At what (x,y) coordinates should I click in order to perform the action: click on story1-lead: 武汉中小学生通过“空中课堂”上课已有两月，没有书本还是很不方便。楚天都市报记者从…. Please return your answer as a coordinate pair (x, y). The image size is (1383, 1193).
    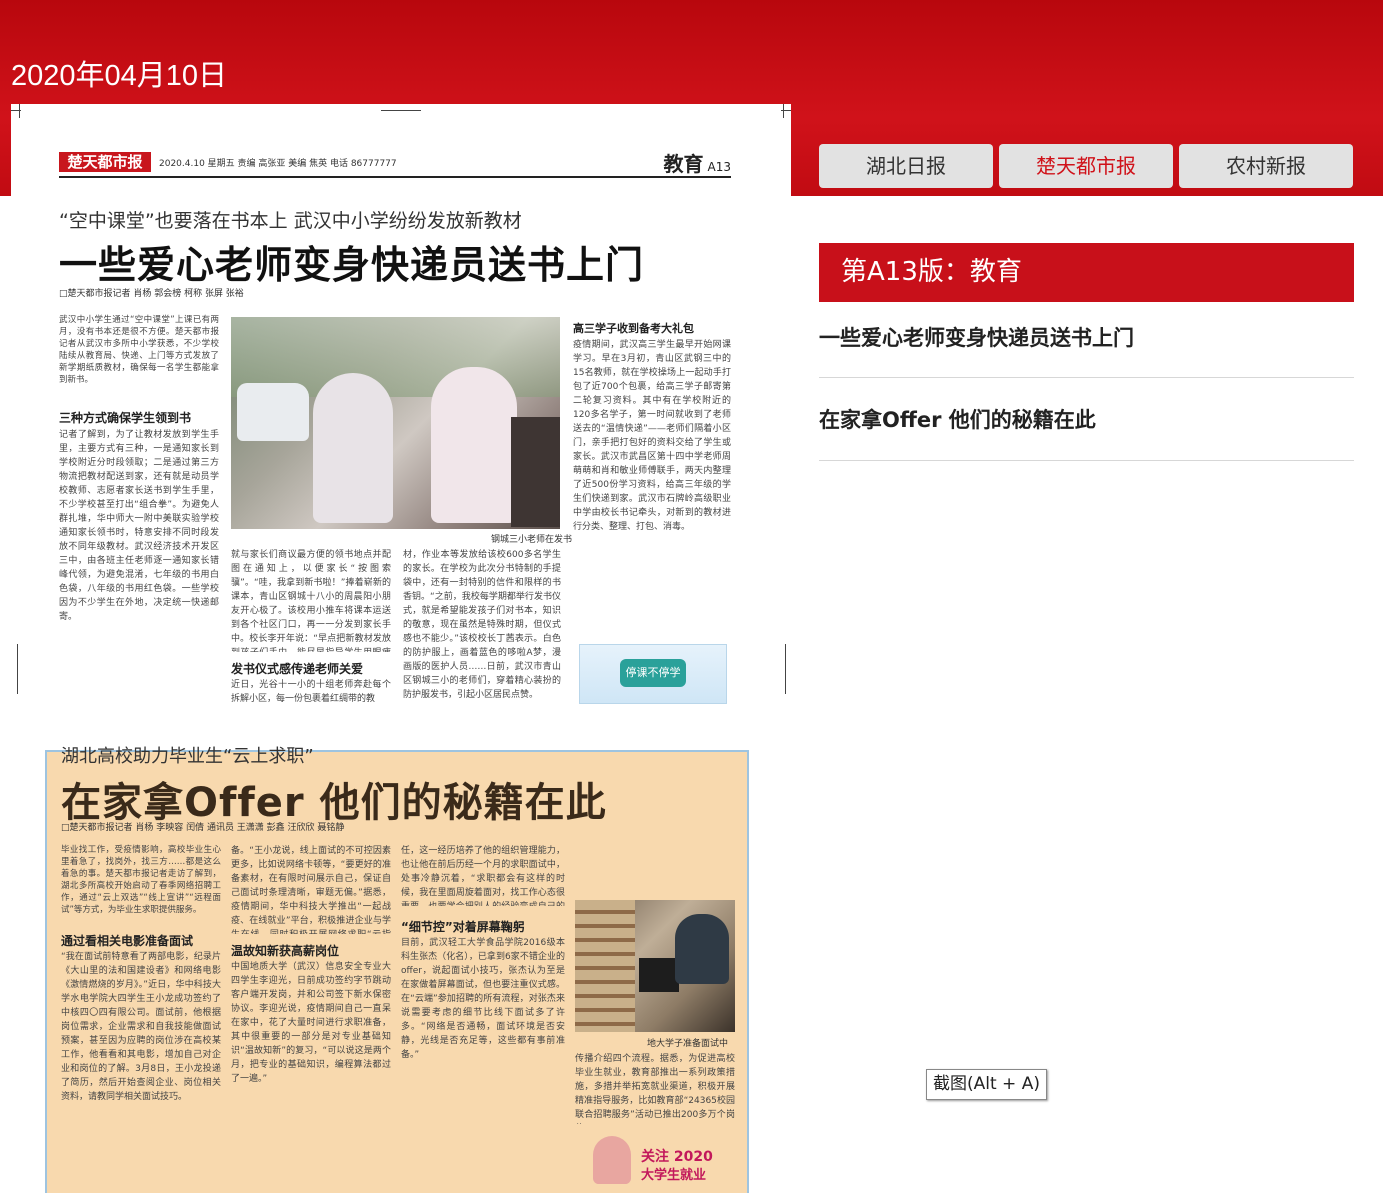
    Looking at the image, I should click on (139, 350).